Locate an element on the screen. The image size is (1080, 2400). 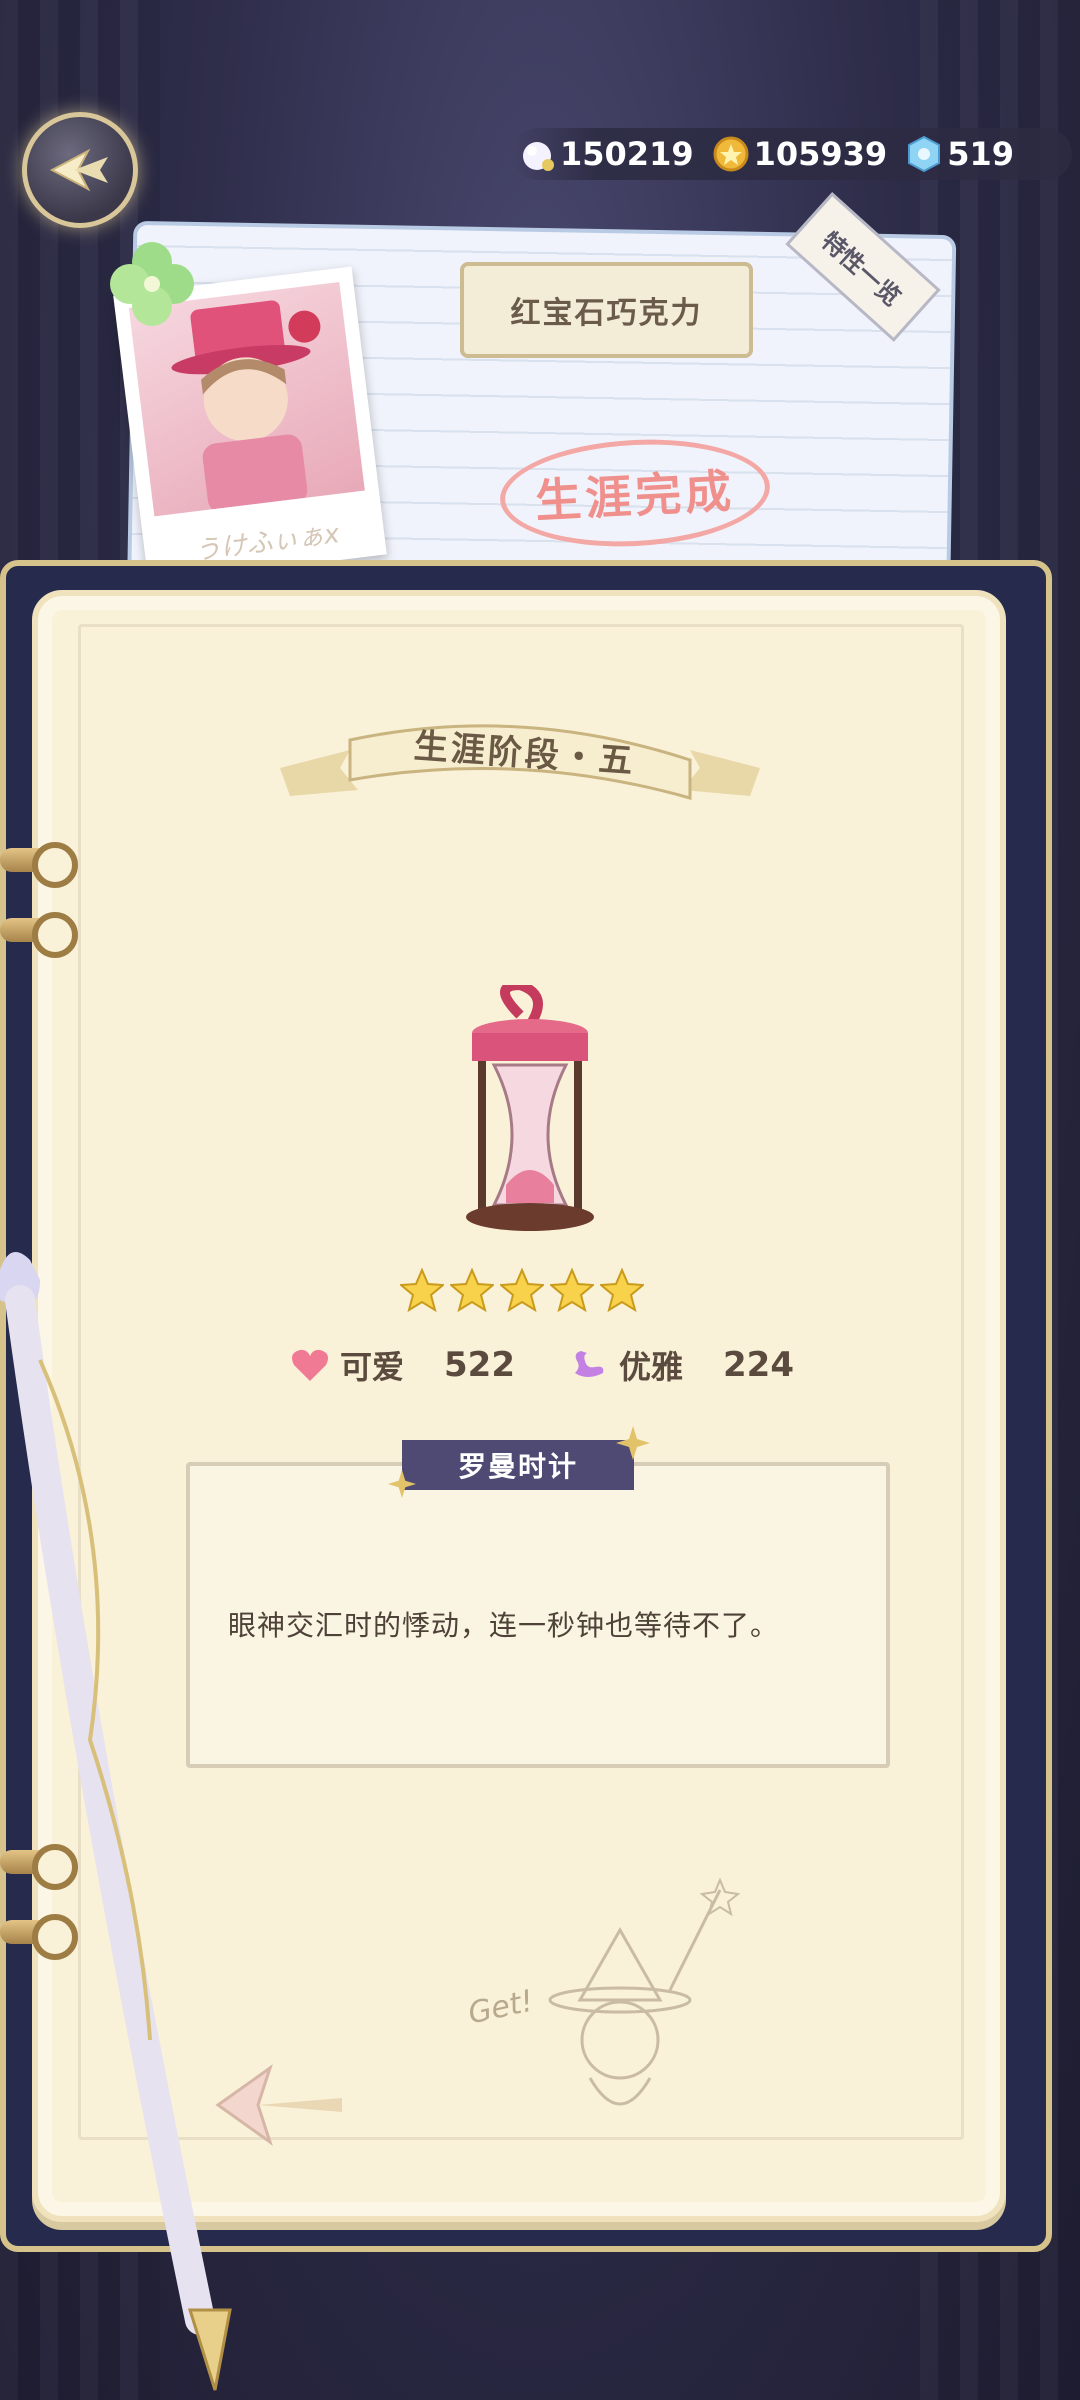
stat-elegant-value: 224 is located at coordinates (758, 1365).